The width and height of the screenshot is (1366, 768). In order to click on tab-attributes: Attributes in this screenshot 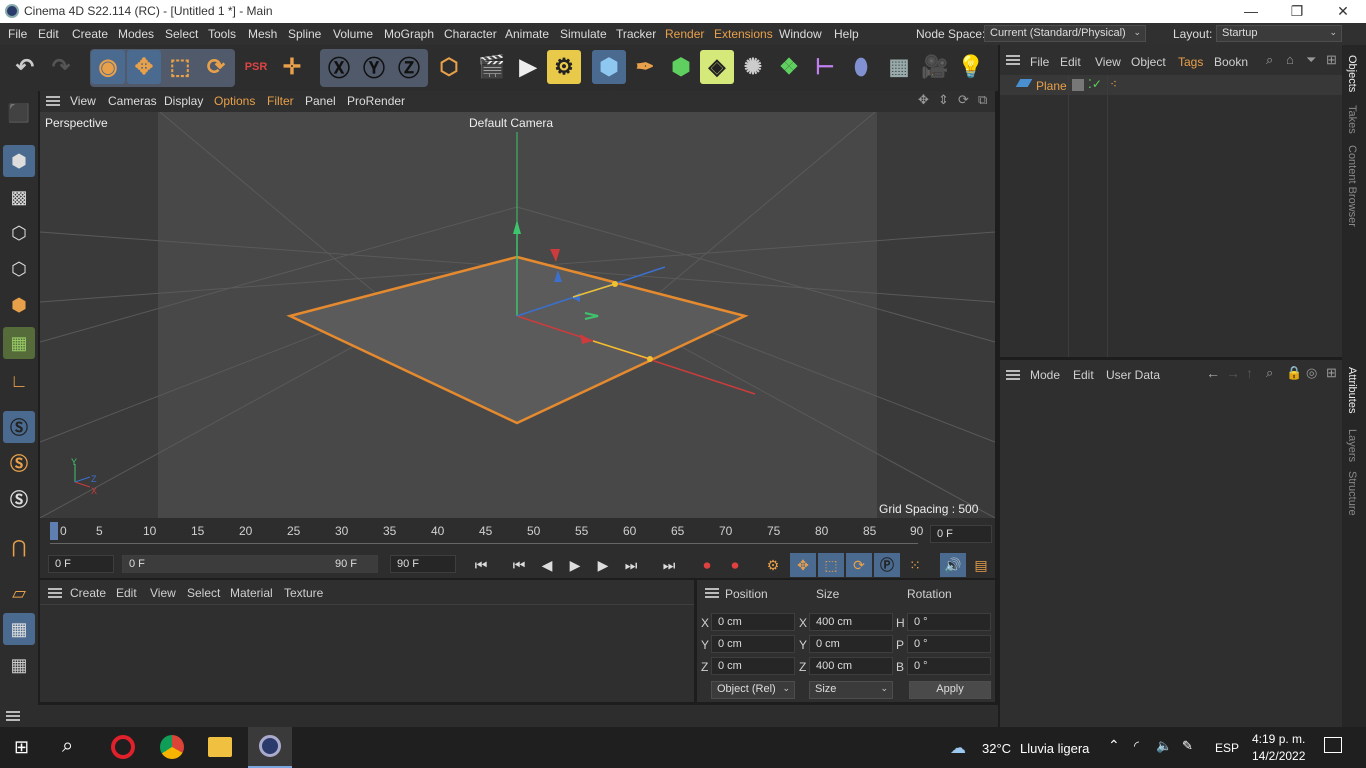, I will do `click(1352, 390)`.